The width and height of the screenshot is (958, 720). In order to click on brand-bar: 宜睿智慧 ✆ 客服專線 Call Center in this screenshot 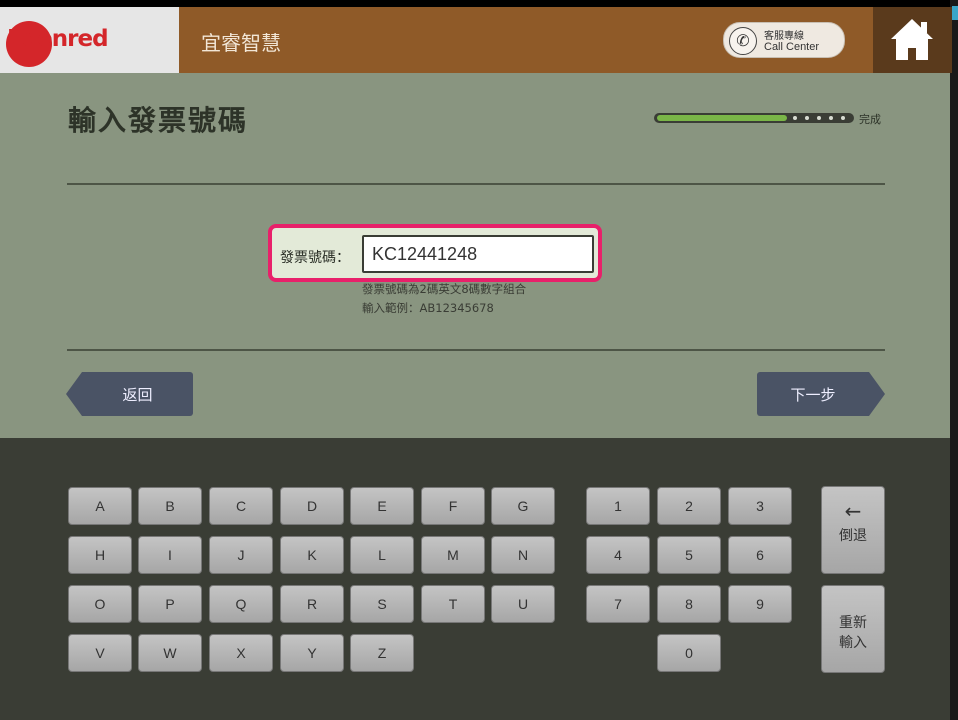, I will do `click(526, 40)`.